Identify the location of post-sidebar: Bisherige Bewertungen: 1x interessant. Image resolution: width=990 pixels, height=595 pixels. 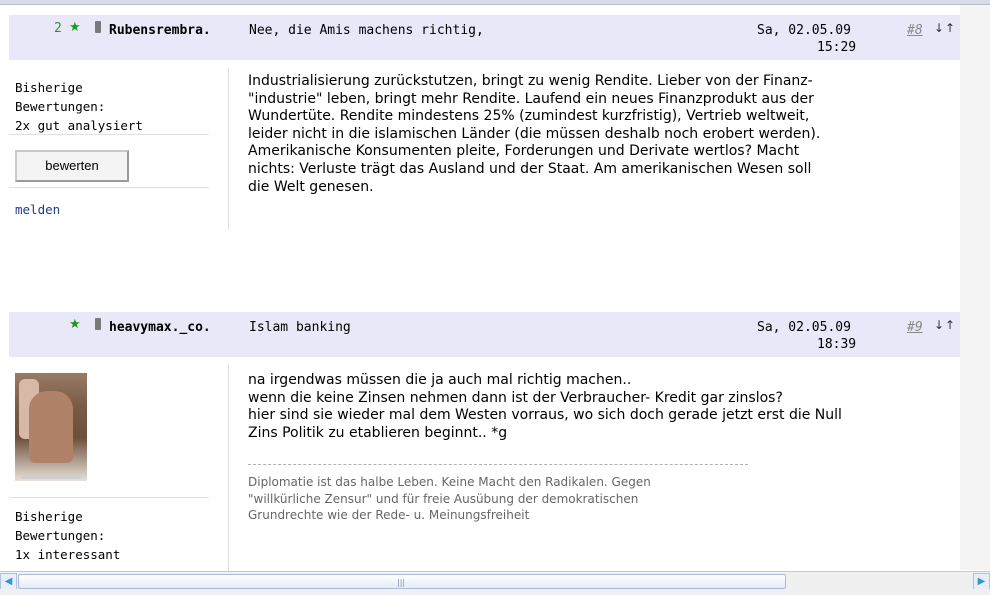
(109, 535).